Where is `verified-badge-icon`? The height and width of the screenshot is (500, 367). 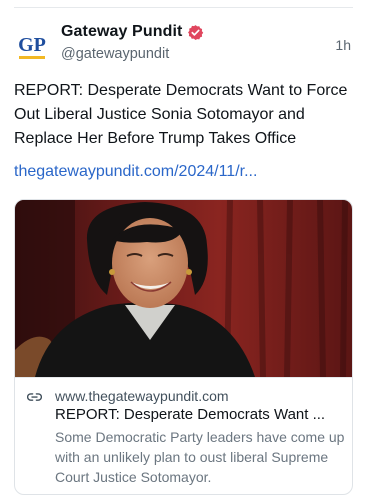 verified-badge-icon is located at coordinates (195, 32).